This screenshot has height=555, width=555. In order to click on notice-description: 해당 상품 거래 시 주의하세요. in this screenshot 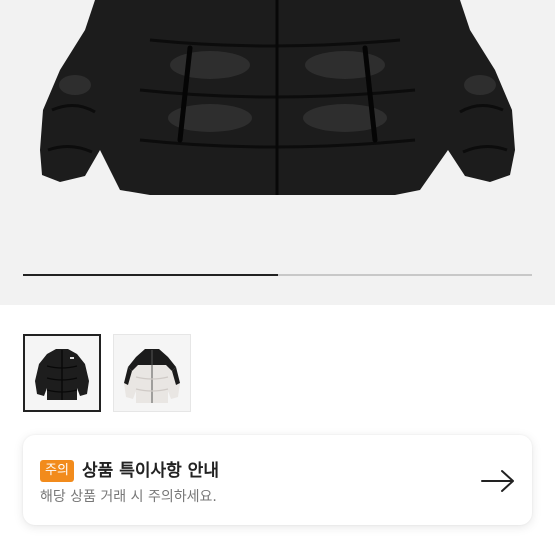, I will do `click(128, 497)`.